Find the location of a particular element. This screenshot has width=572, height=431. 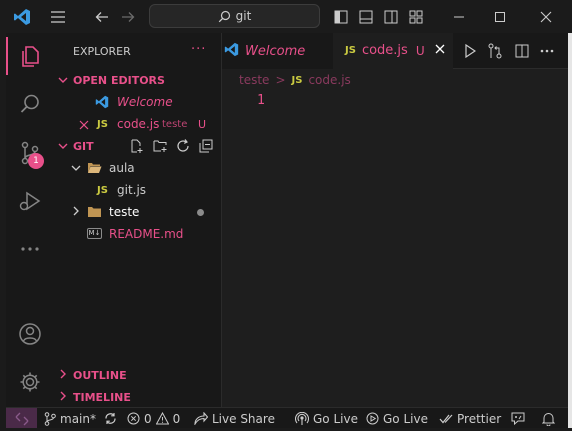

live-share-status: Live Share is located at coordinates (234, 418).